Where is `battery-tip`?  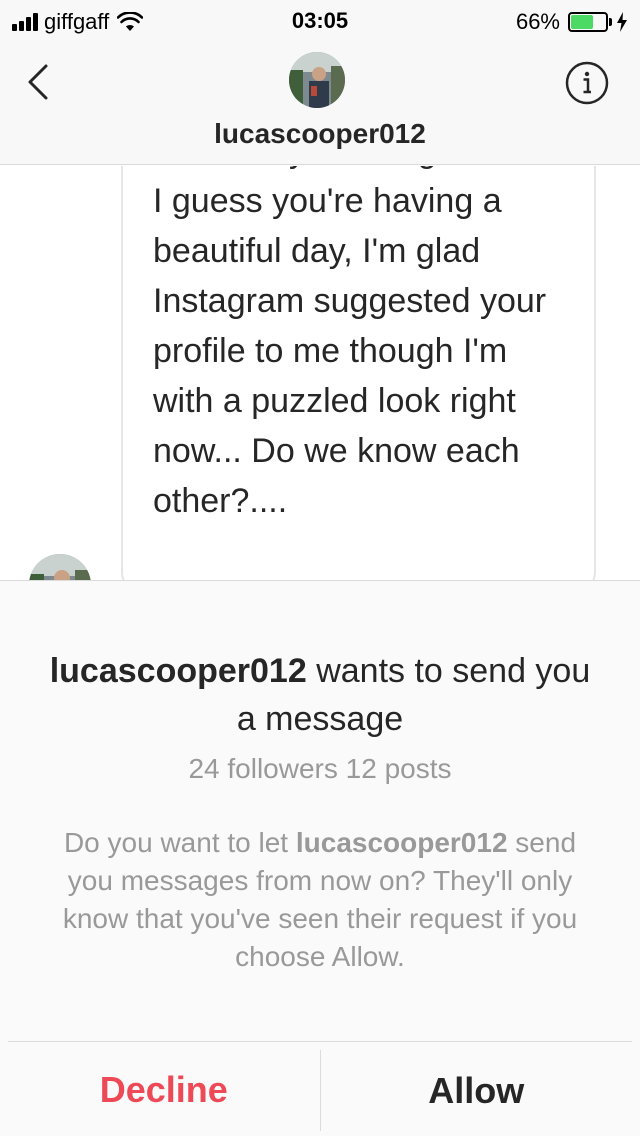
battery-tip is located at coordinates (610, 22).